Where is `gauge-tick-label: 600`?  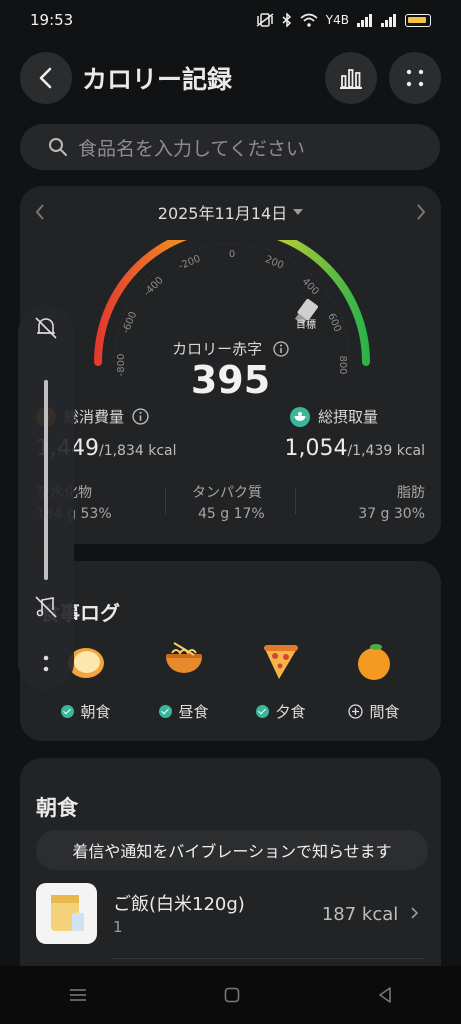 gauge-tick-label: 600 is located at coordinates (333, 323).